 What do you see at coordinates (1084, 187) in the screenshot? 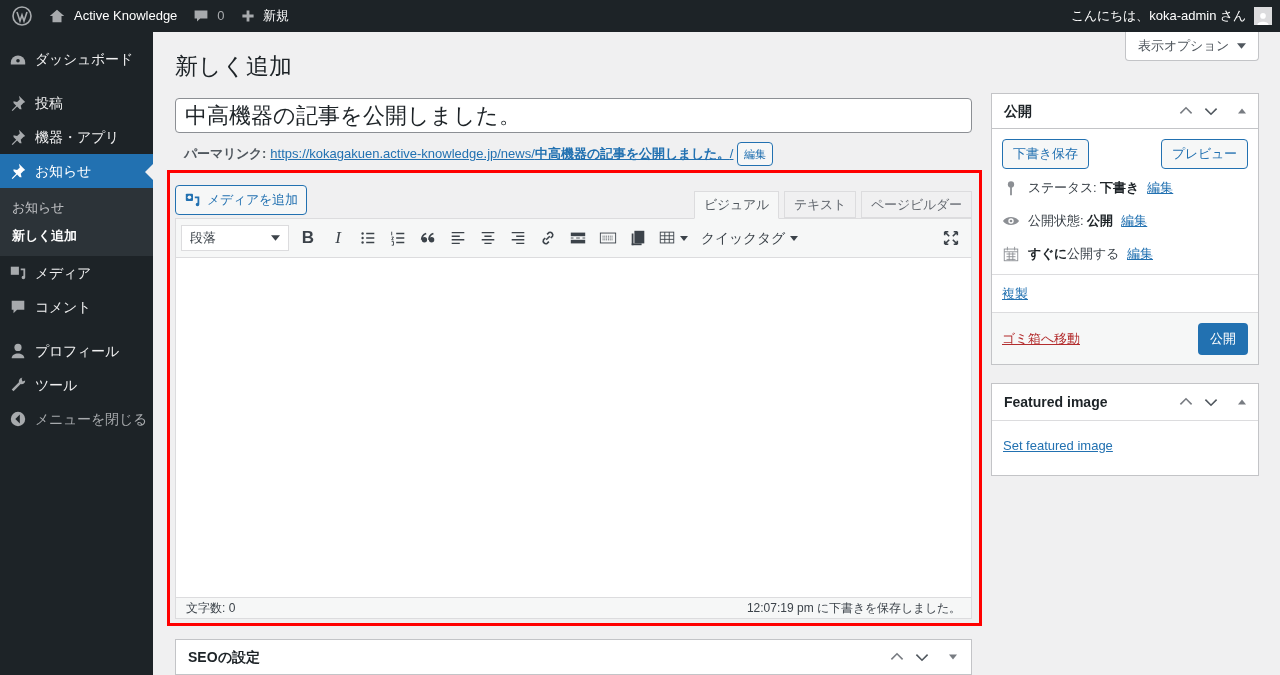
I see `publish-setting: ステータス: 下書き` at bounding box center [1084, 187].